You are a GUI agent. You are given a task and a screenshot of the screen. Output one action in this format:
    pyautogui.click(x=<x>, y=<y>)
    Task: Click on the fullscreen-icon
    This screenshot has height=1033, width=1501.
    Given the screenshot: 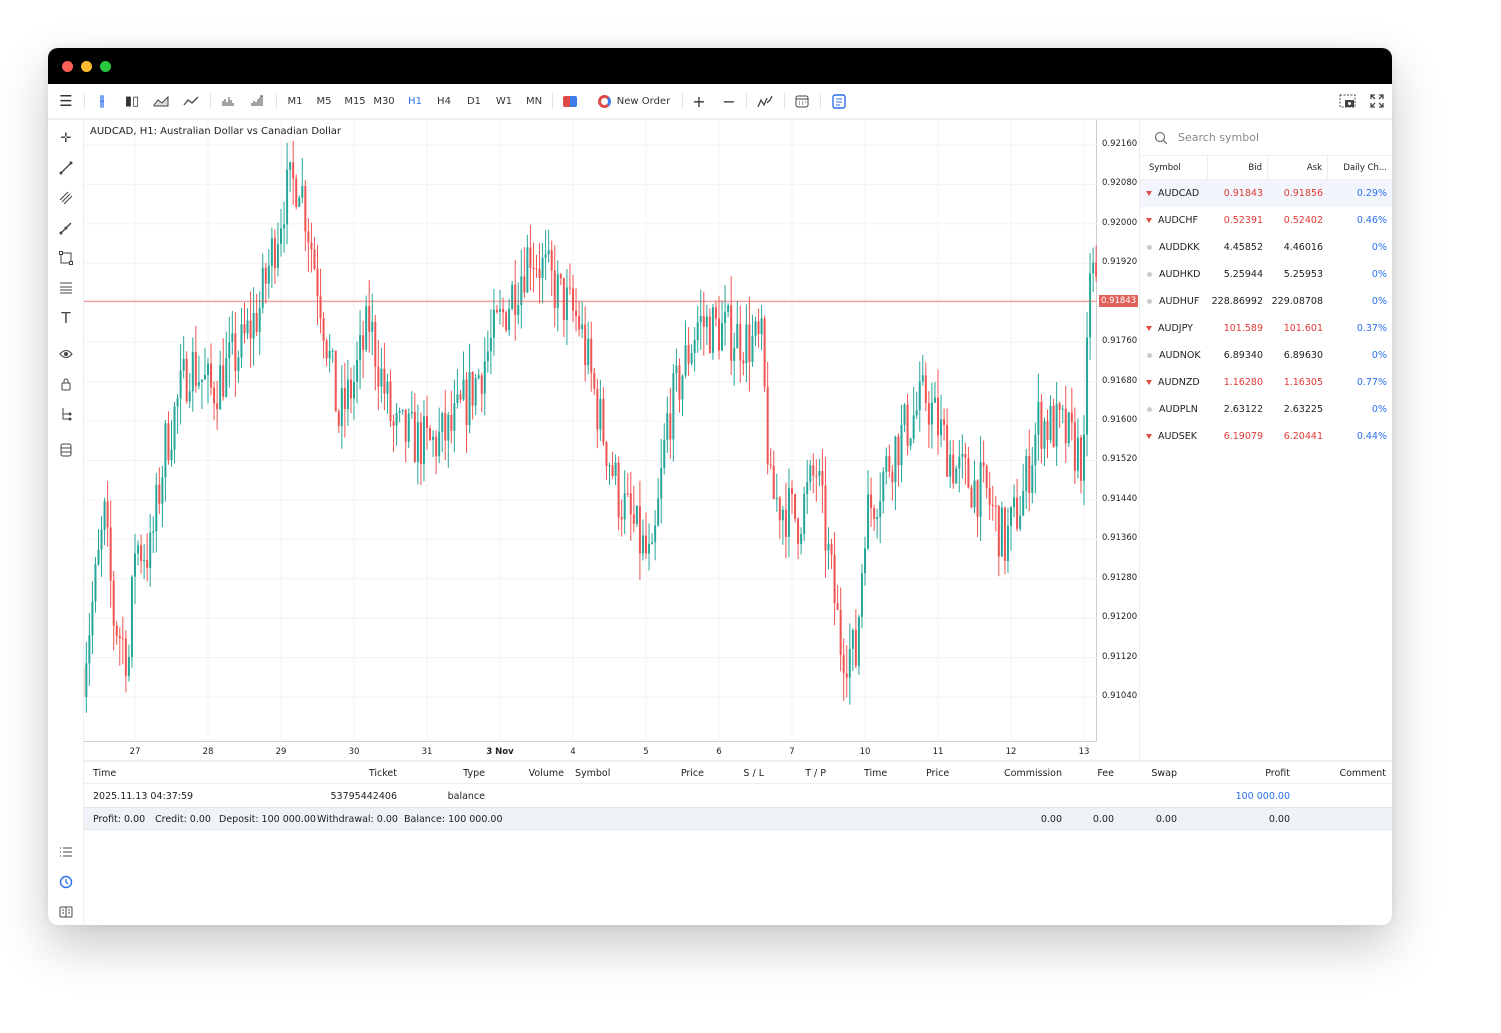 What is the action you would take?
    pyautogui.click(x=1377, y=101)
    